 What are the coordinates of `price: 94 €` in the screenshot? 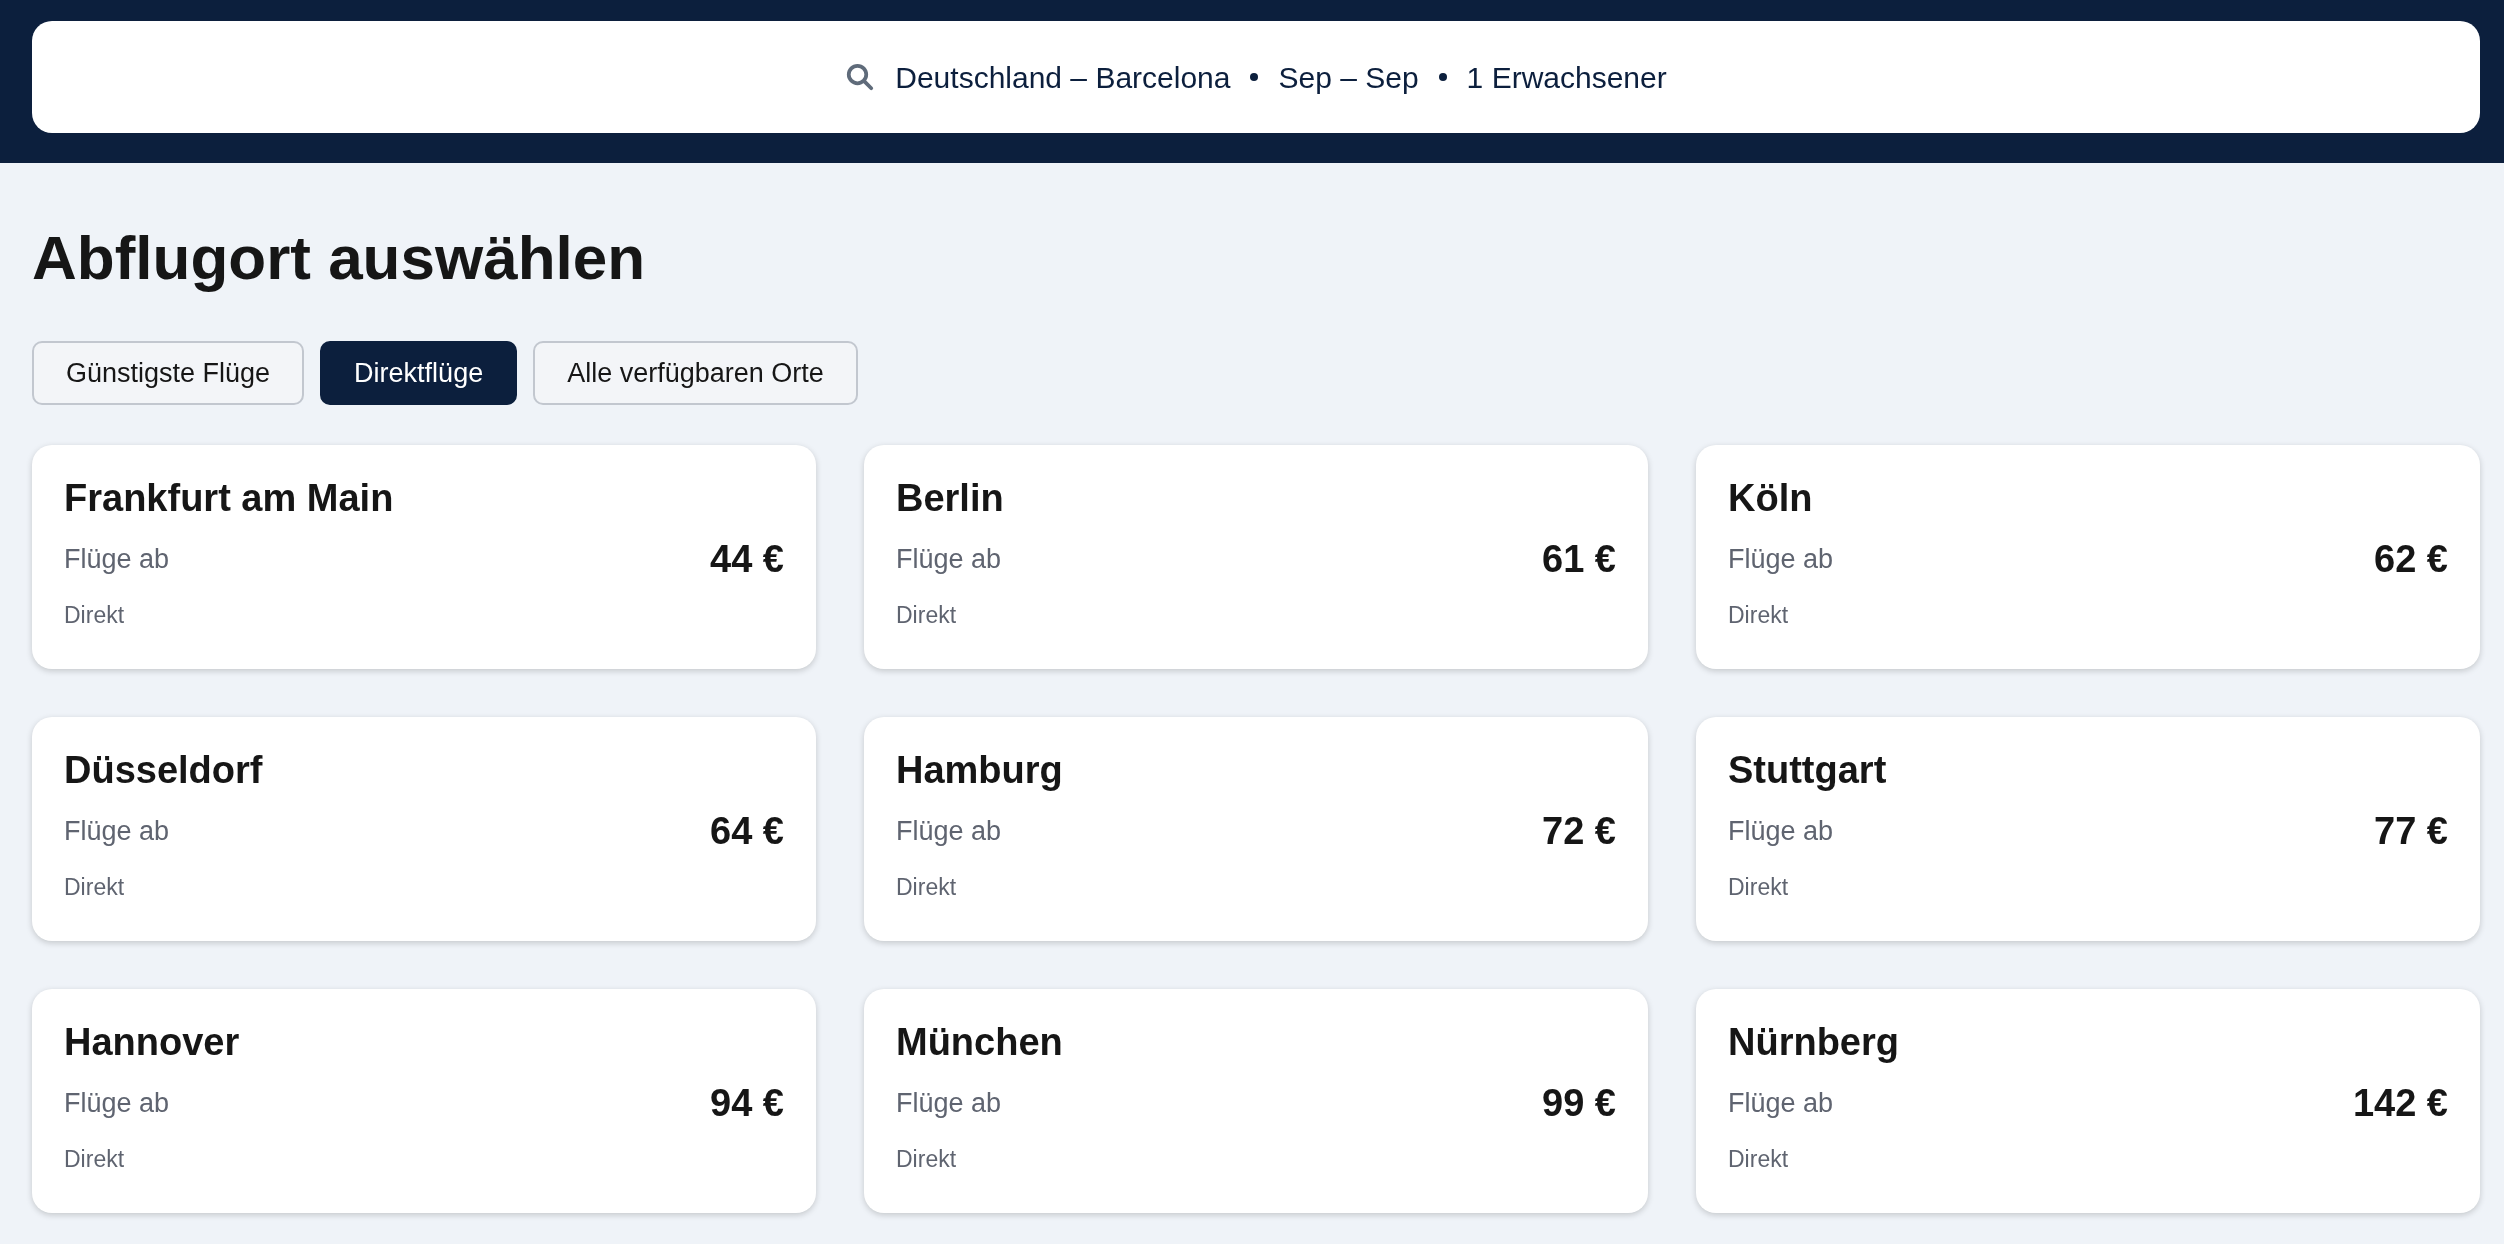 It's located at (747, 1103).